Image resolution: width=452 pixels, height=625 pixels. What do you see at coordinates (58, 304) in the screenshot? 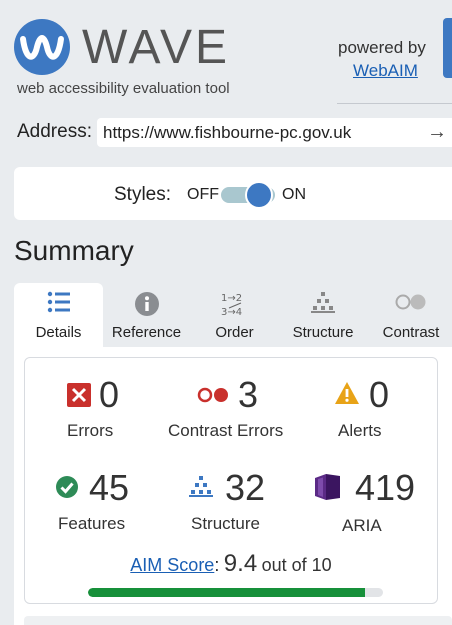
I see `list-icon` at bounding box center [58, 304].